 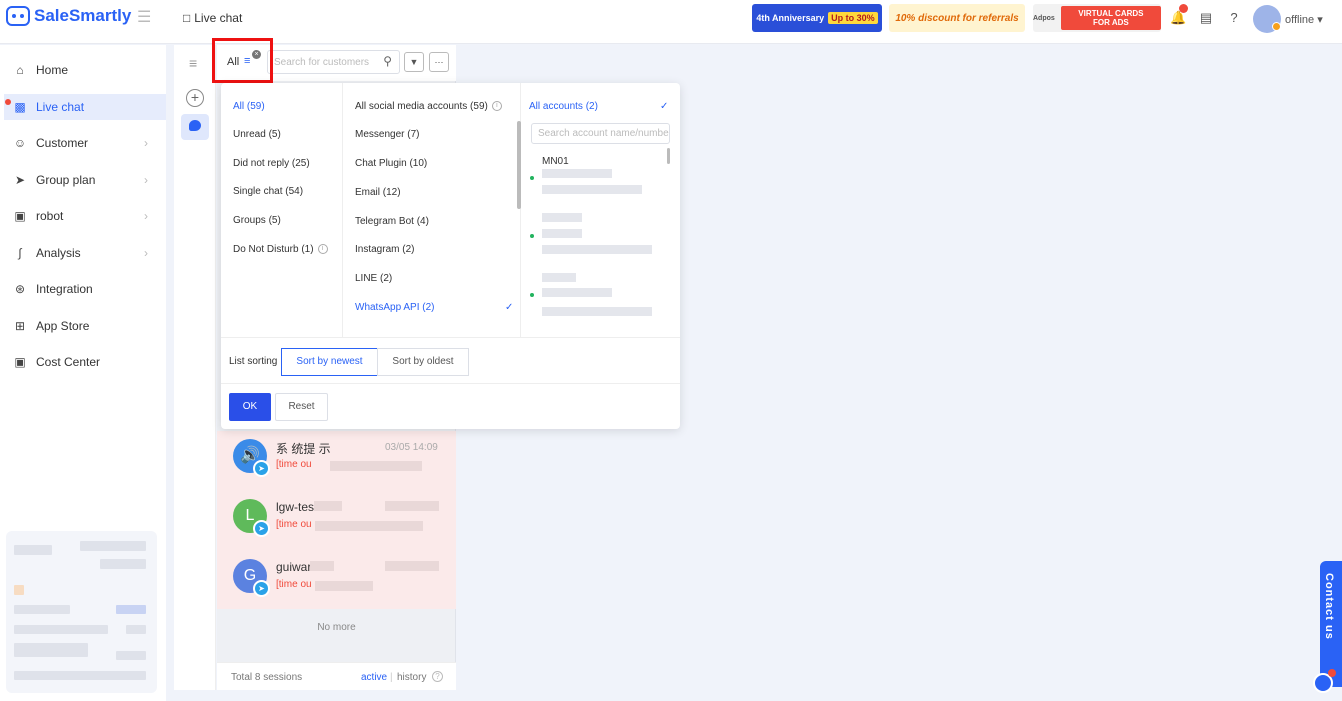 I want to click on account-option-all: All accounts (2), so click(x=563, y=106).